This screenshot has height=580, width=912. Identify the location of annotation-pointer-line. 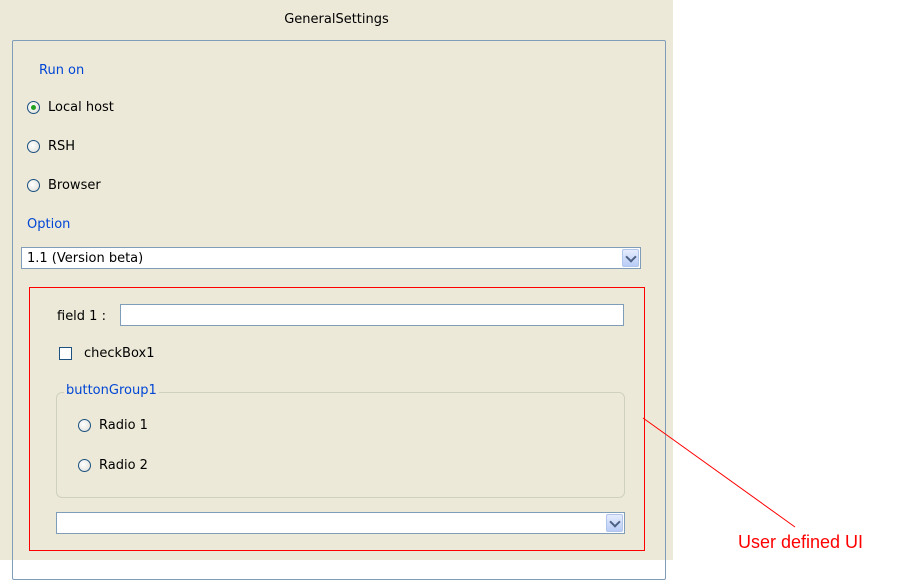
(719, 472).